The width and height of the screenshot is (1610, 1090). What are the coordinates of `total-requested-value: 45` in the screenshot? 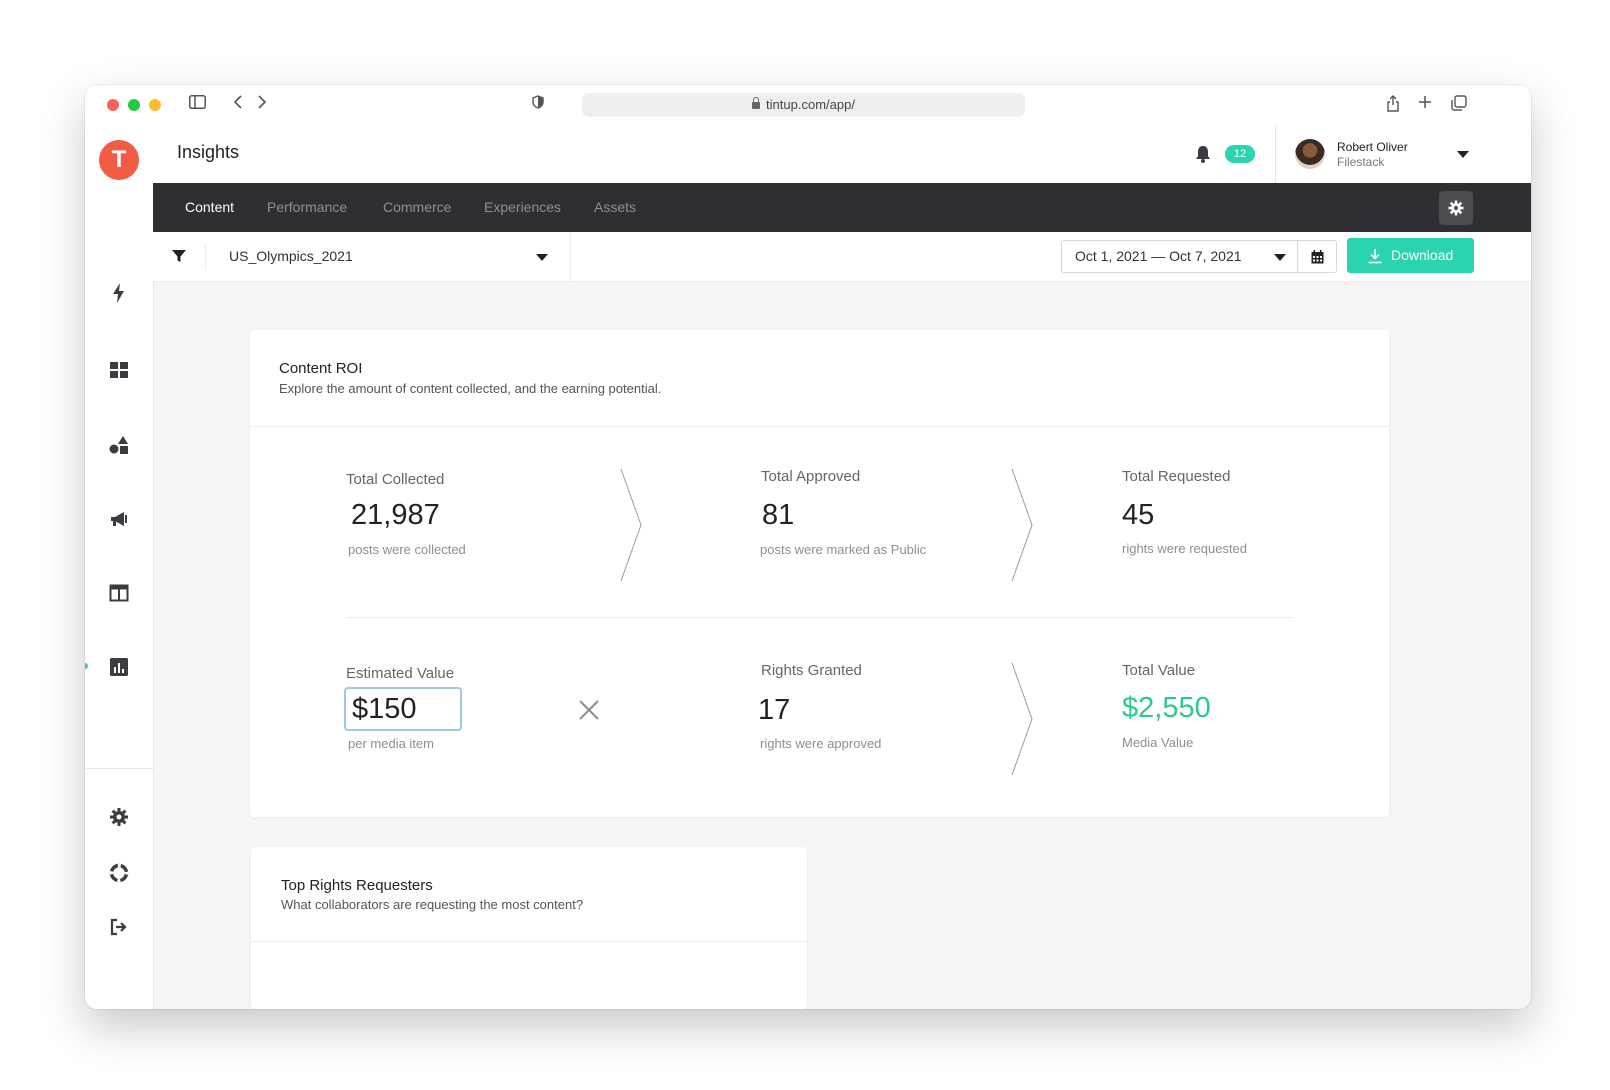 It's located at (1138, 515).